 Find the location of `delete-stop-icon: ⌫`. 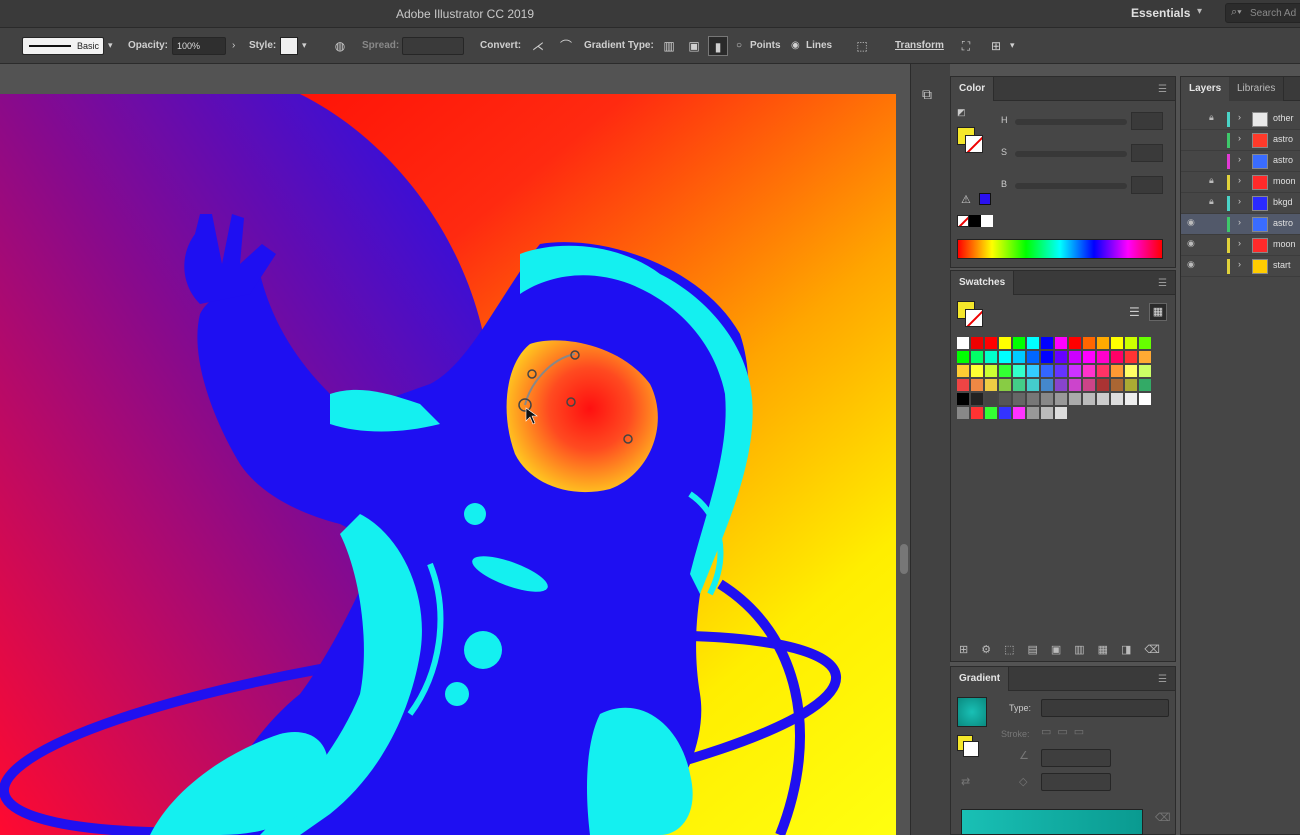

delete-stop-icon: ⌫ is located at coordinates (1163, 817).